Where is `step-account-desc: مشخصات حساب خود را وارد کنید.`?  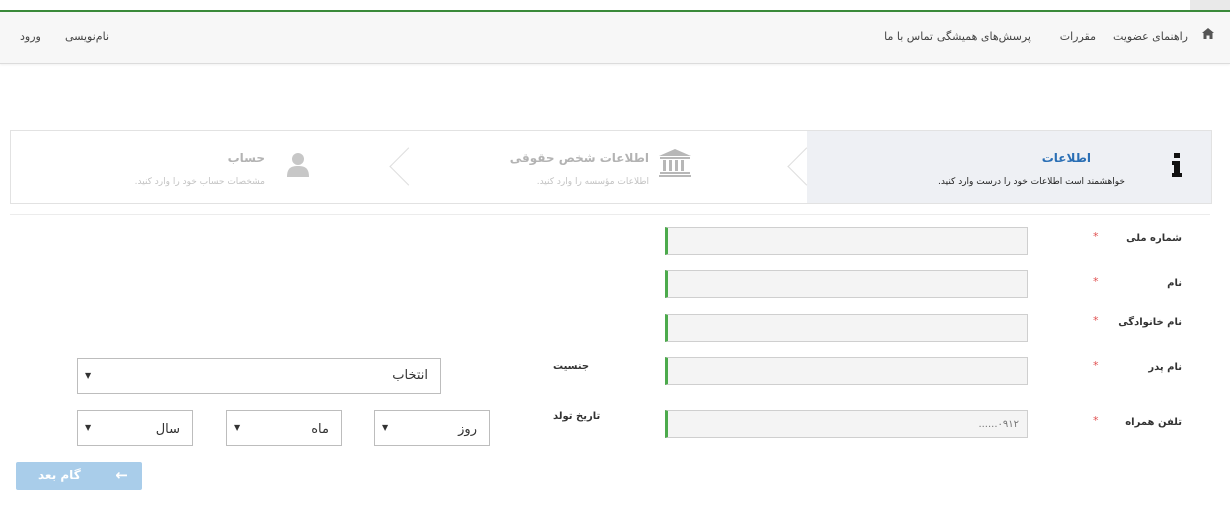 step-account-desc: مشخصات حساب خود را وارد کنید. is located at coordinates (199, 182).